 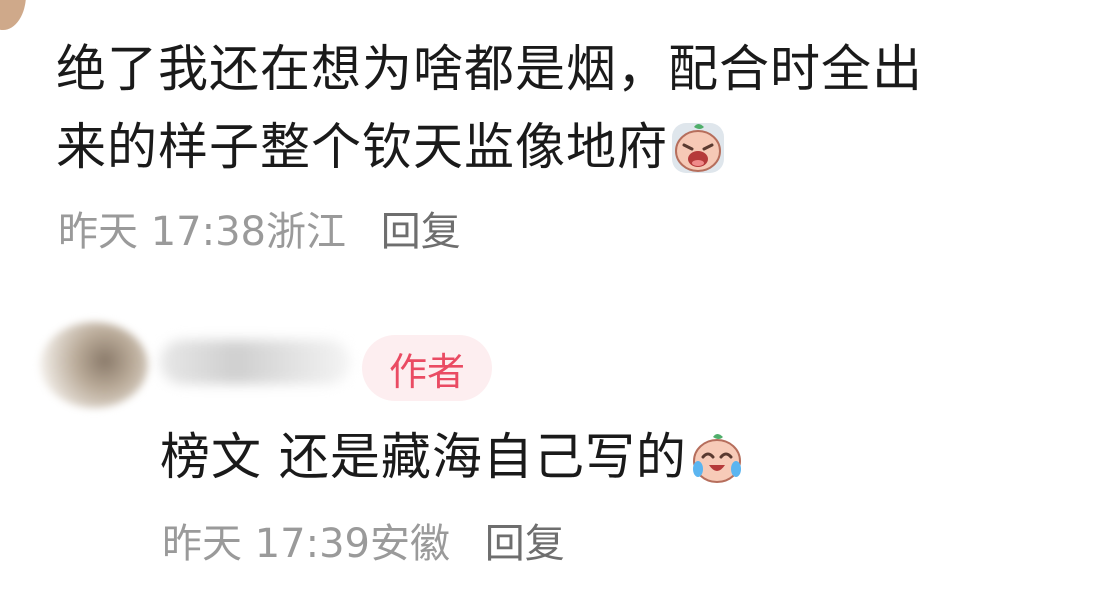 What do you see at coordinates (208, 232) in the screenshot?
I see `comment-time: 17:38` at bounding box center [208, 232].